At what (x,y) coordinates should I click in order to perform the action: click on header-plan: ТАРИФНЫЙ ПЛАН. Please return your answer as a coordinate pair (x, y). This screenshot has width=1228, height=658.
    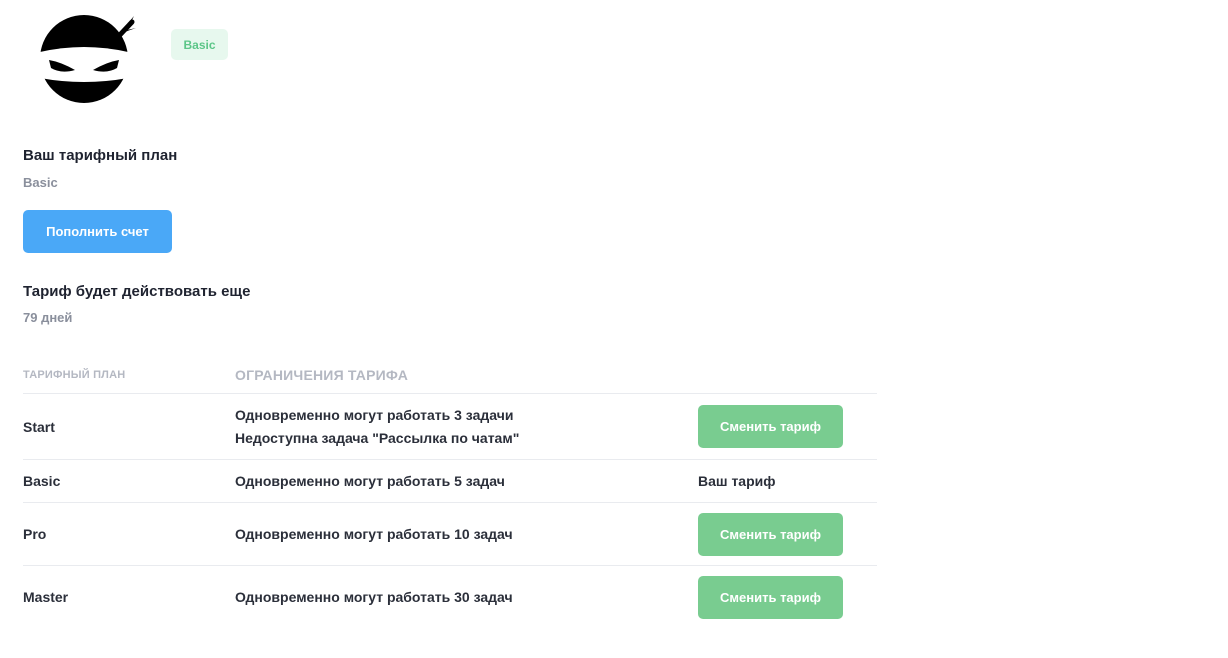
    Looking at the image, I should click on (74, 375).